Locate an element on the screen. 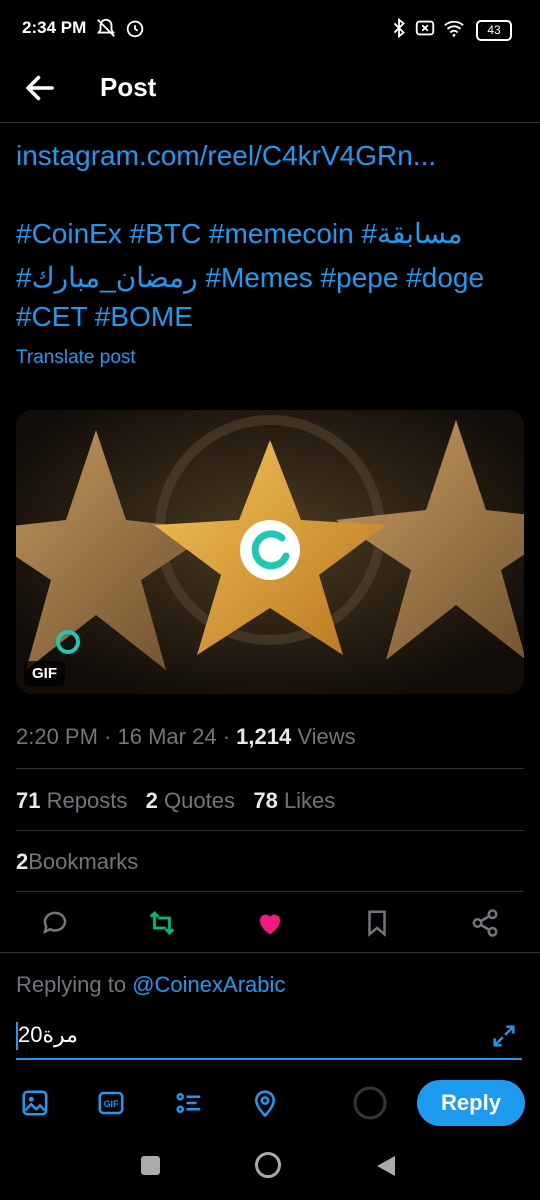 This screenshot has height=1200, width=540. reply-text-field: 20مرة is located at coordinates (269, 1040).